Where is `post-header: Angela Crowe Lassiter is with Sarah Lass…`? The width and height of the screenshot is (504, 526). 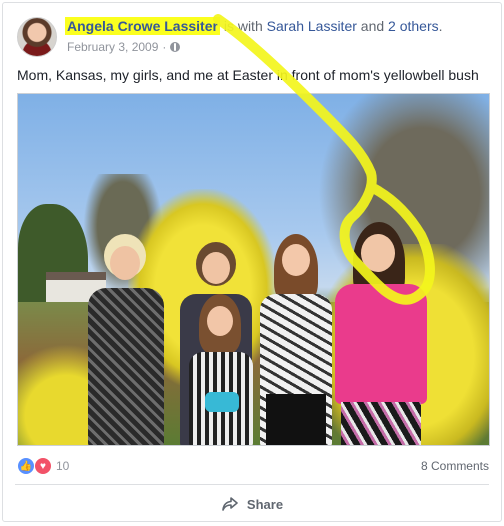 post-header: Angela Crowe Lassiter is with Sarah Lass… is located at coordinates (254, 37).